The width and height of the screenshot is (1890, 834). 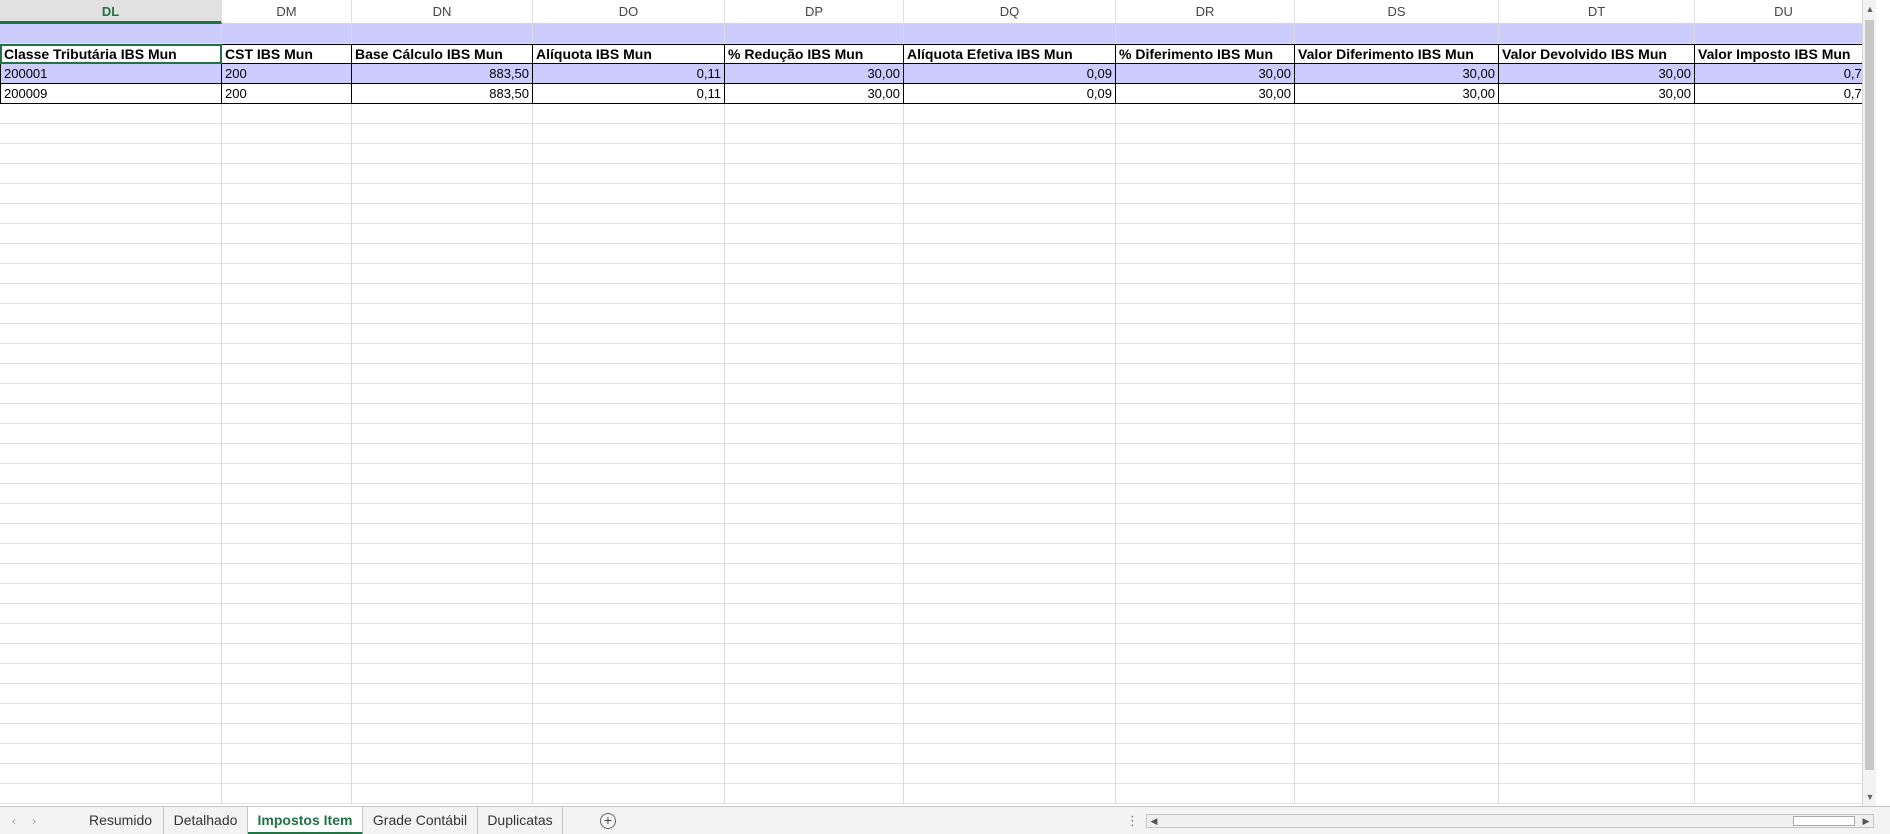 I want to click on vertical-scrollbar: ▲ ▼, so click(x=1869, y=403).